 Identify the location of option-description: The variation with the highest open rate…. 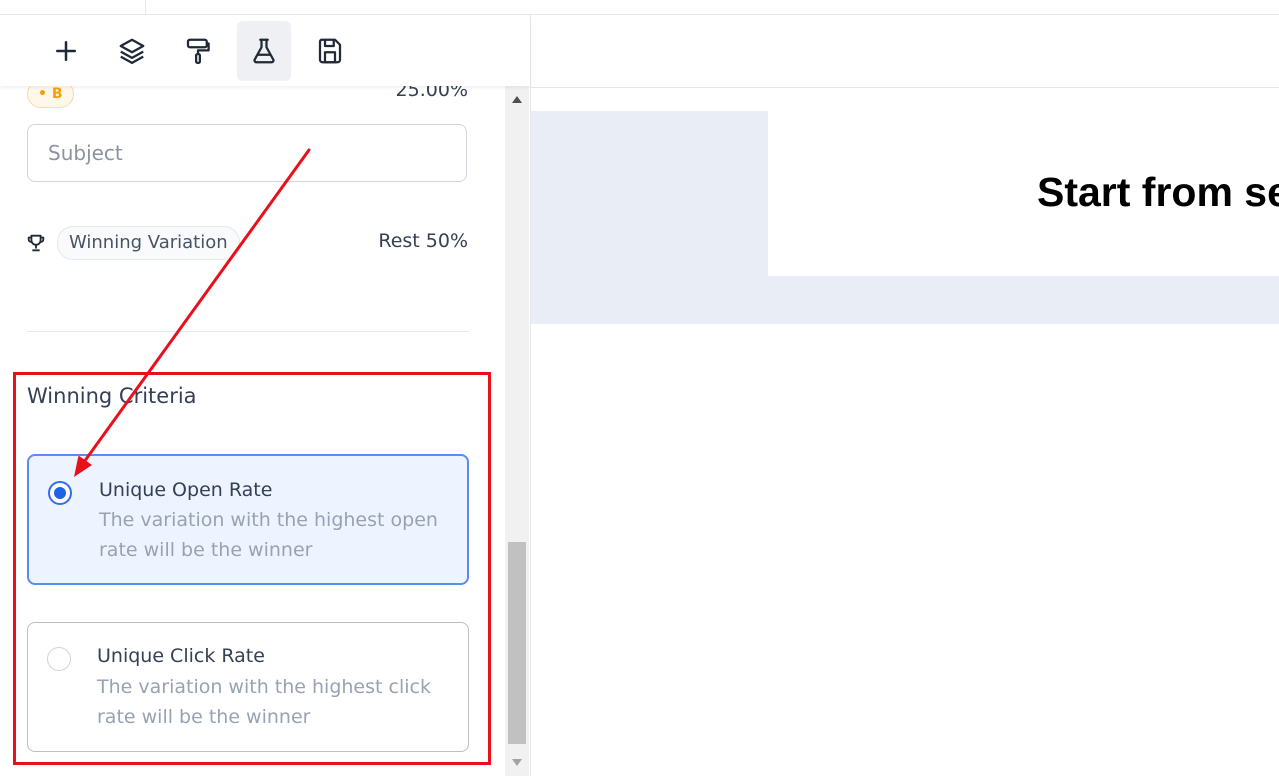
(268, 535).